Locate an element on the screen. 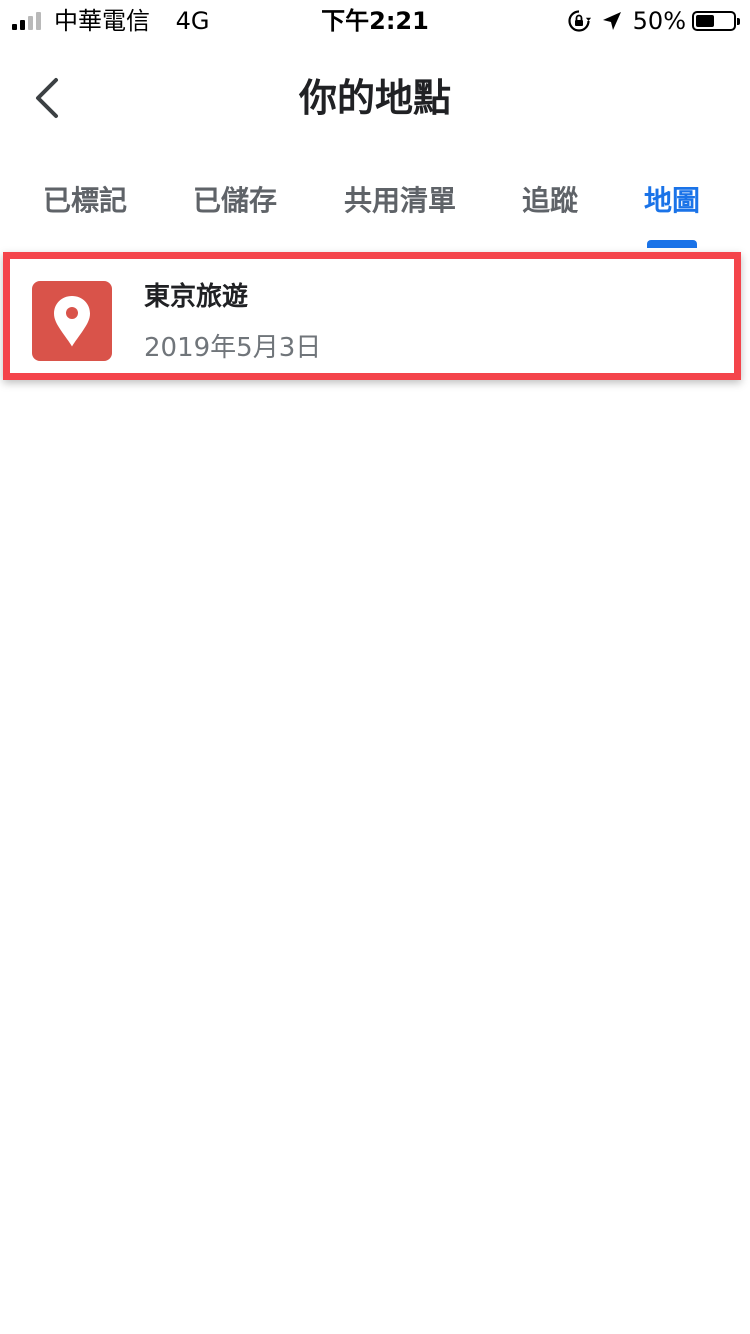  rotation-lock-icon is located at coordinates (579, 21).